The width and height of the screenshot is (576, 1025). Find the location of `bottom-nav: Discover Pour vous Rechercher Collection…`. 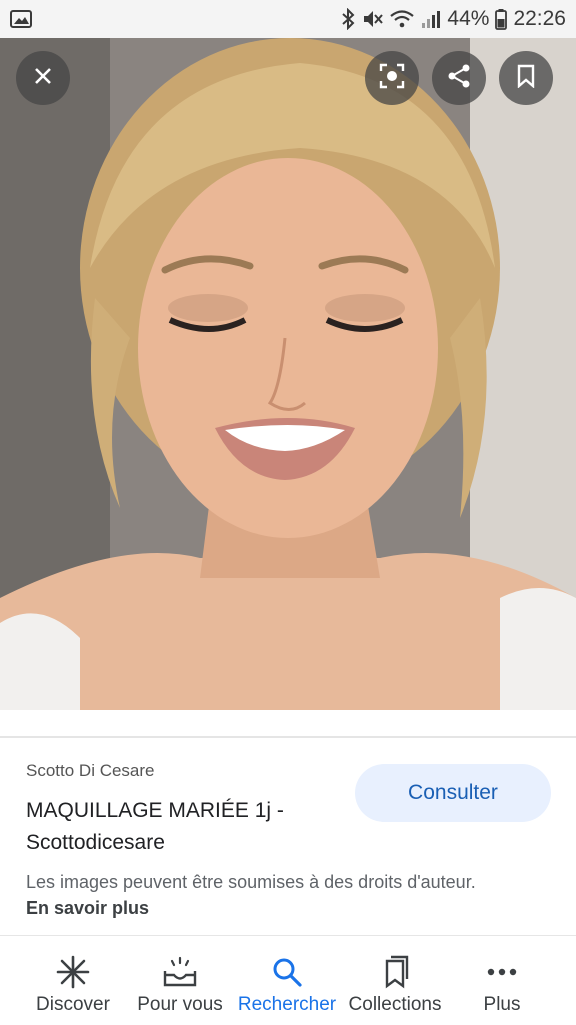

bottom-nav: Discover Pour vous Rechercher Collection… is located at coordinates (288, 980).